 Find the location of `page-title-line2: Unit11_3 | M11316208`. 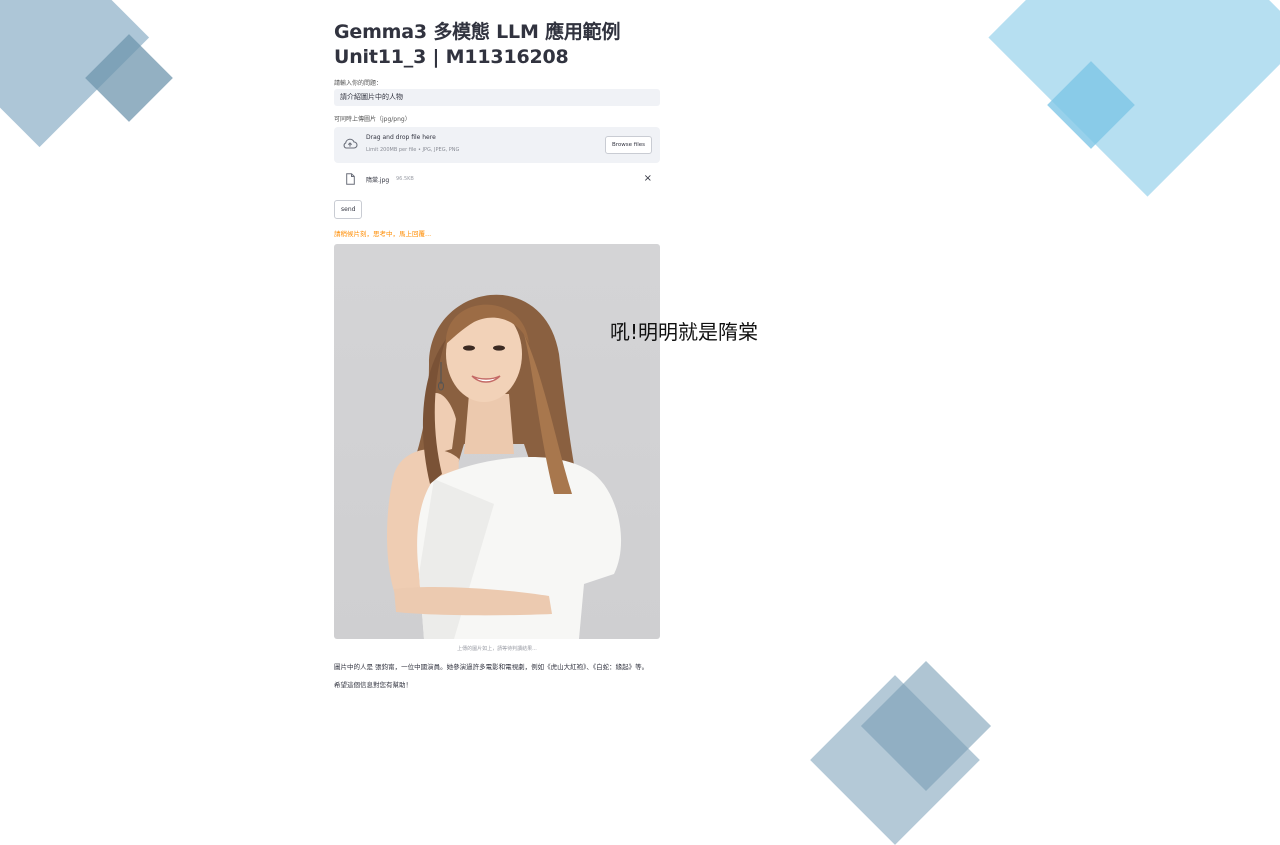

page-title-line2: Unit11_3 | M11316208 is located at coordinates (451, 57).